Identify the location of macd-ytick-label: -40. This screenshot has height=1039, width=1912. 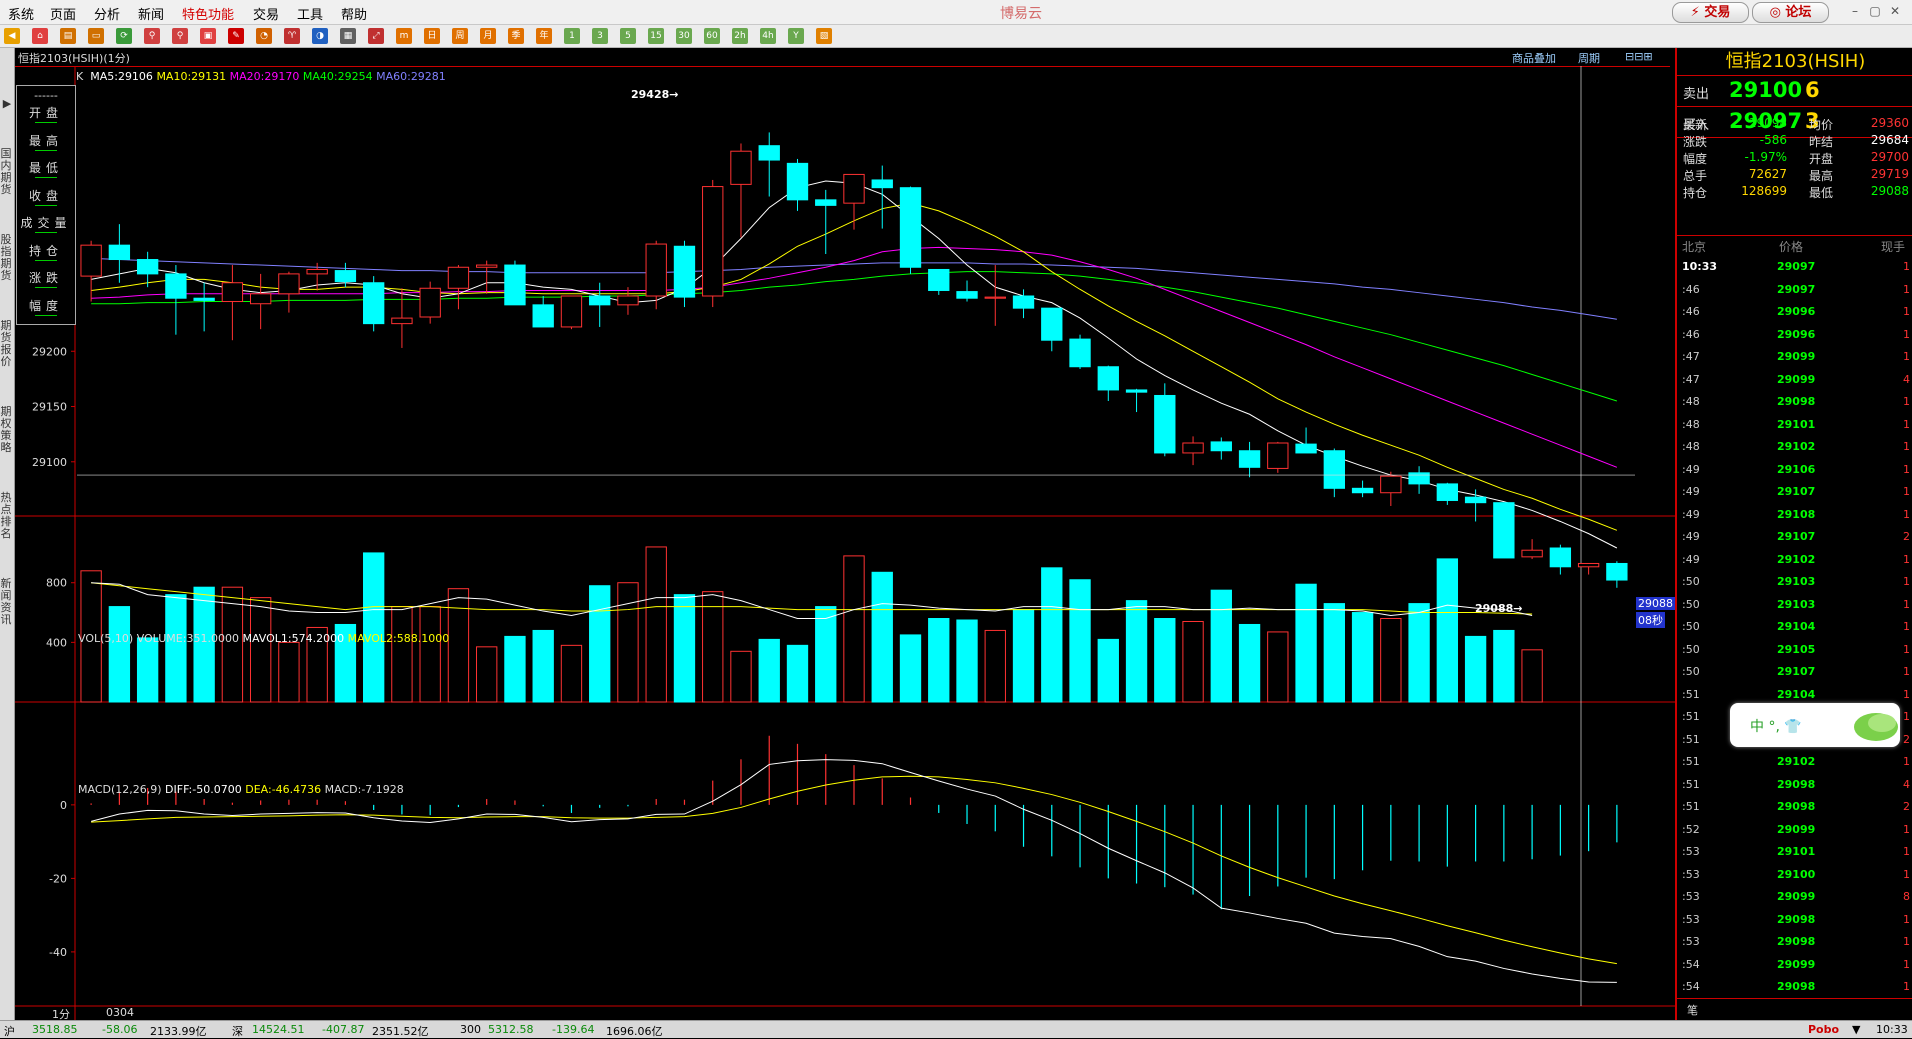
(58, 952).